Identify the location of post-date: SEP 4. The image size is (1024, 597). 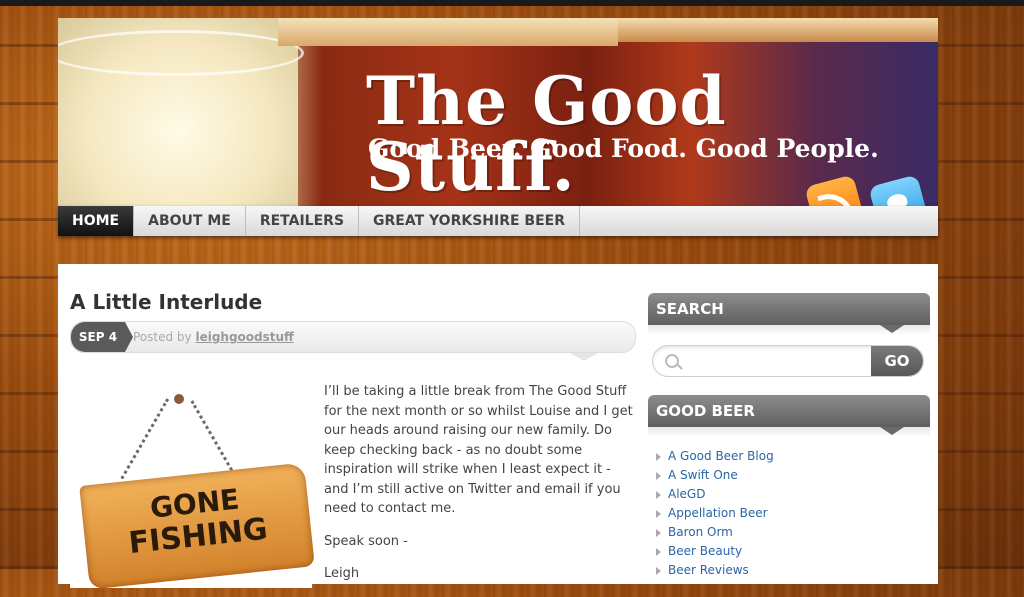
(102, 337).